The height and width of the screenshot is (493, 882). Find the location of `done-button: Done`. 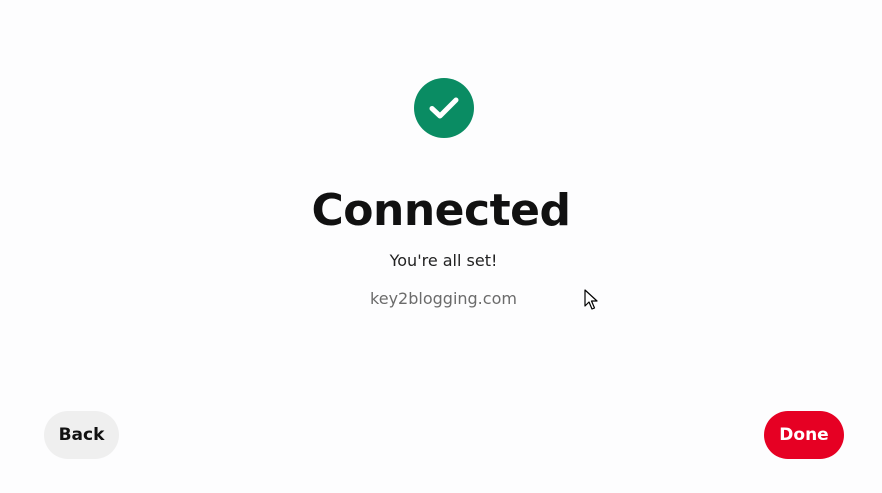

done-button: Done is located at coordinates (804, 435).